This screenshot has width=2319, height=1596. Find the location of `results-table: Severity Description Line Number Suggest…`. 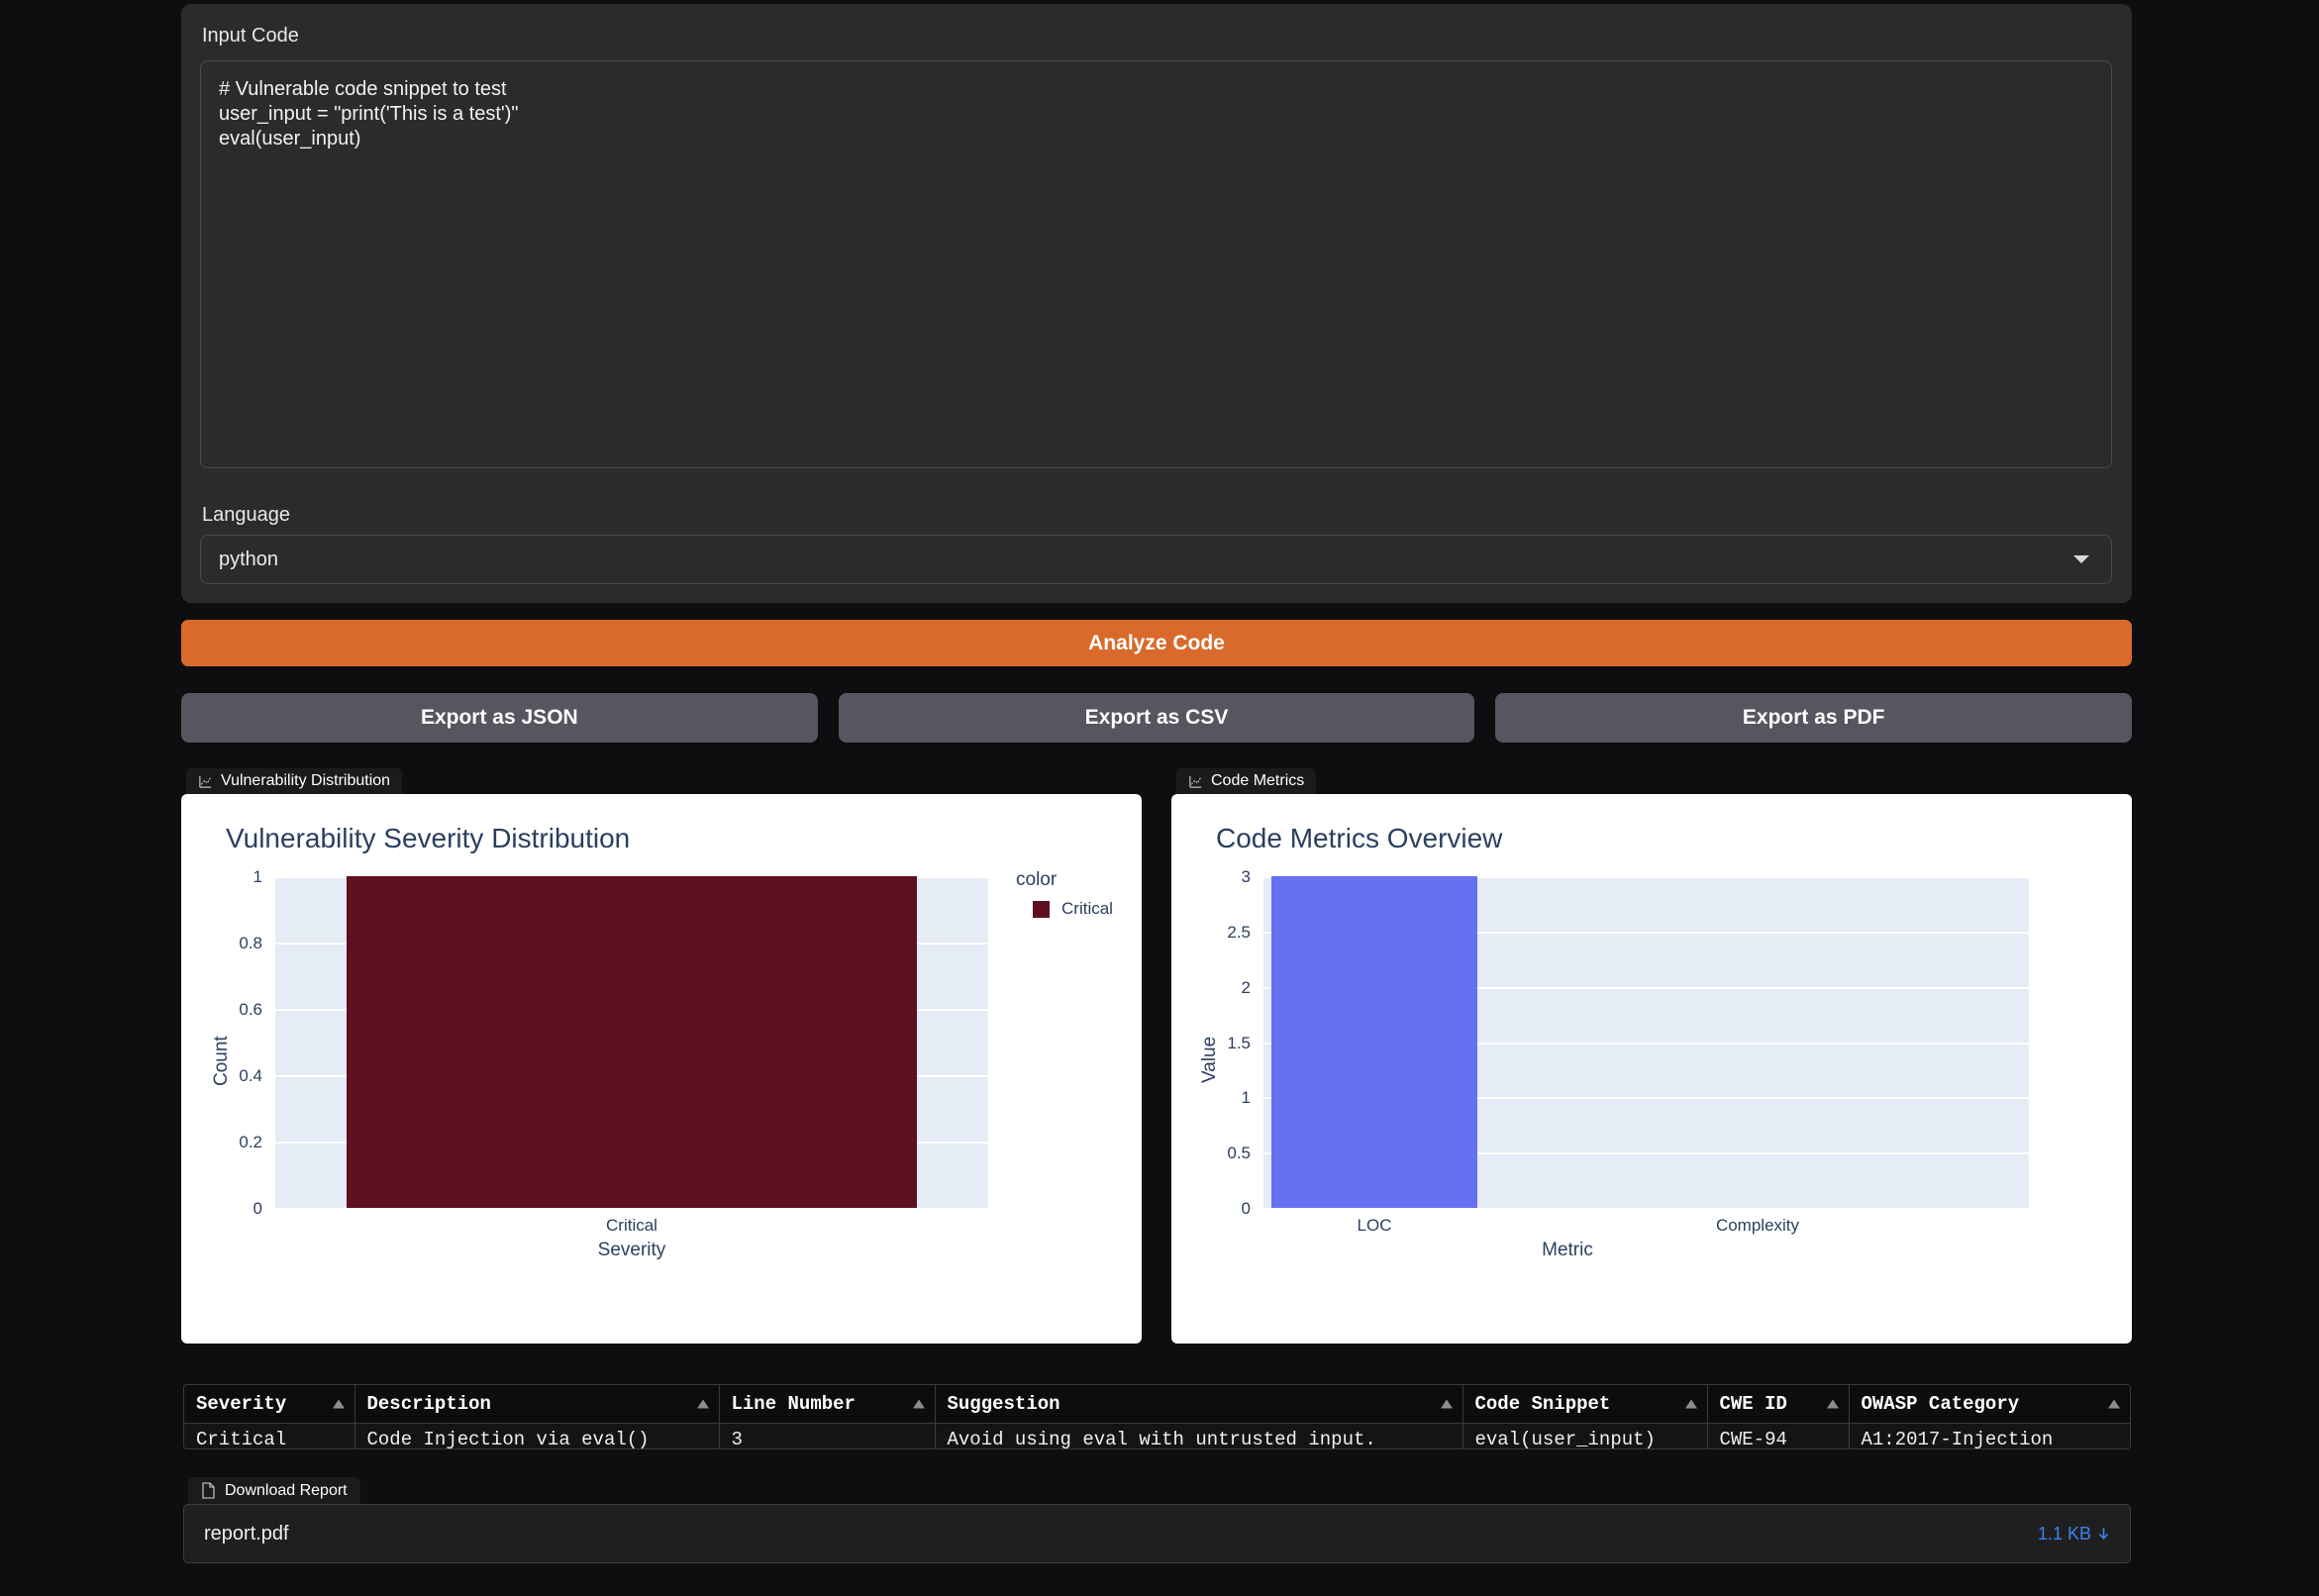

results-table: Severity Description Line Number Suggest… is located at coordinates (1157, 1416).